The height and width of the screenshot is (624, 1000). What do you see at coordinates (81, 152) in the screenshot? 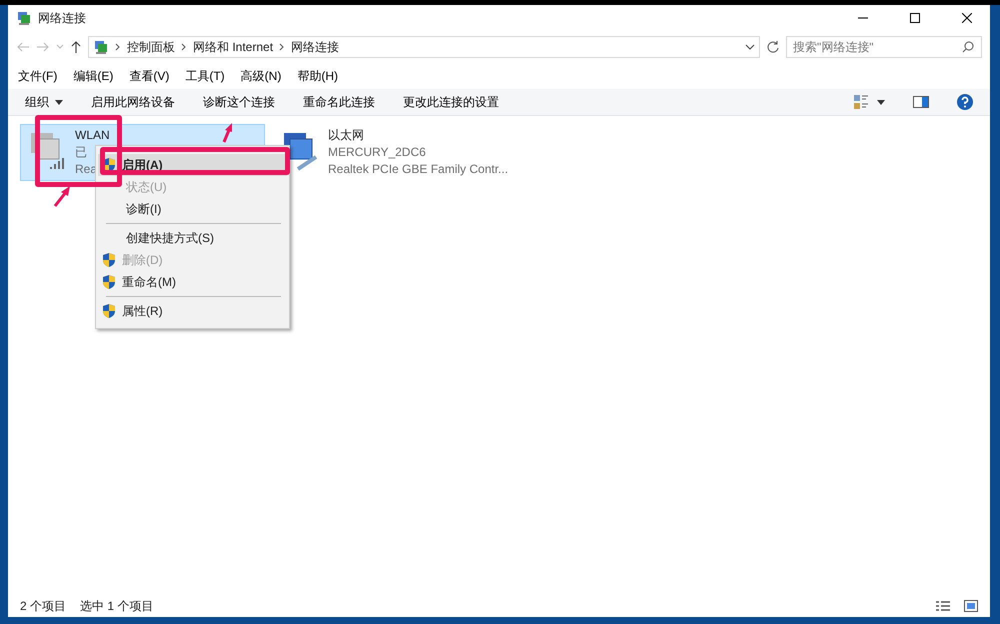
I see `connection-status: 已` at bounding box center [81, 152].